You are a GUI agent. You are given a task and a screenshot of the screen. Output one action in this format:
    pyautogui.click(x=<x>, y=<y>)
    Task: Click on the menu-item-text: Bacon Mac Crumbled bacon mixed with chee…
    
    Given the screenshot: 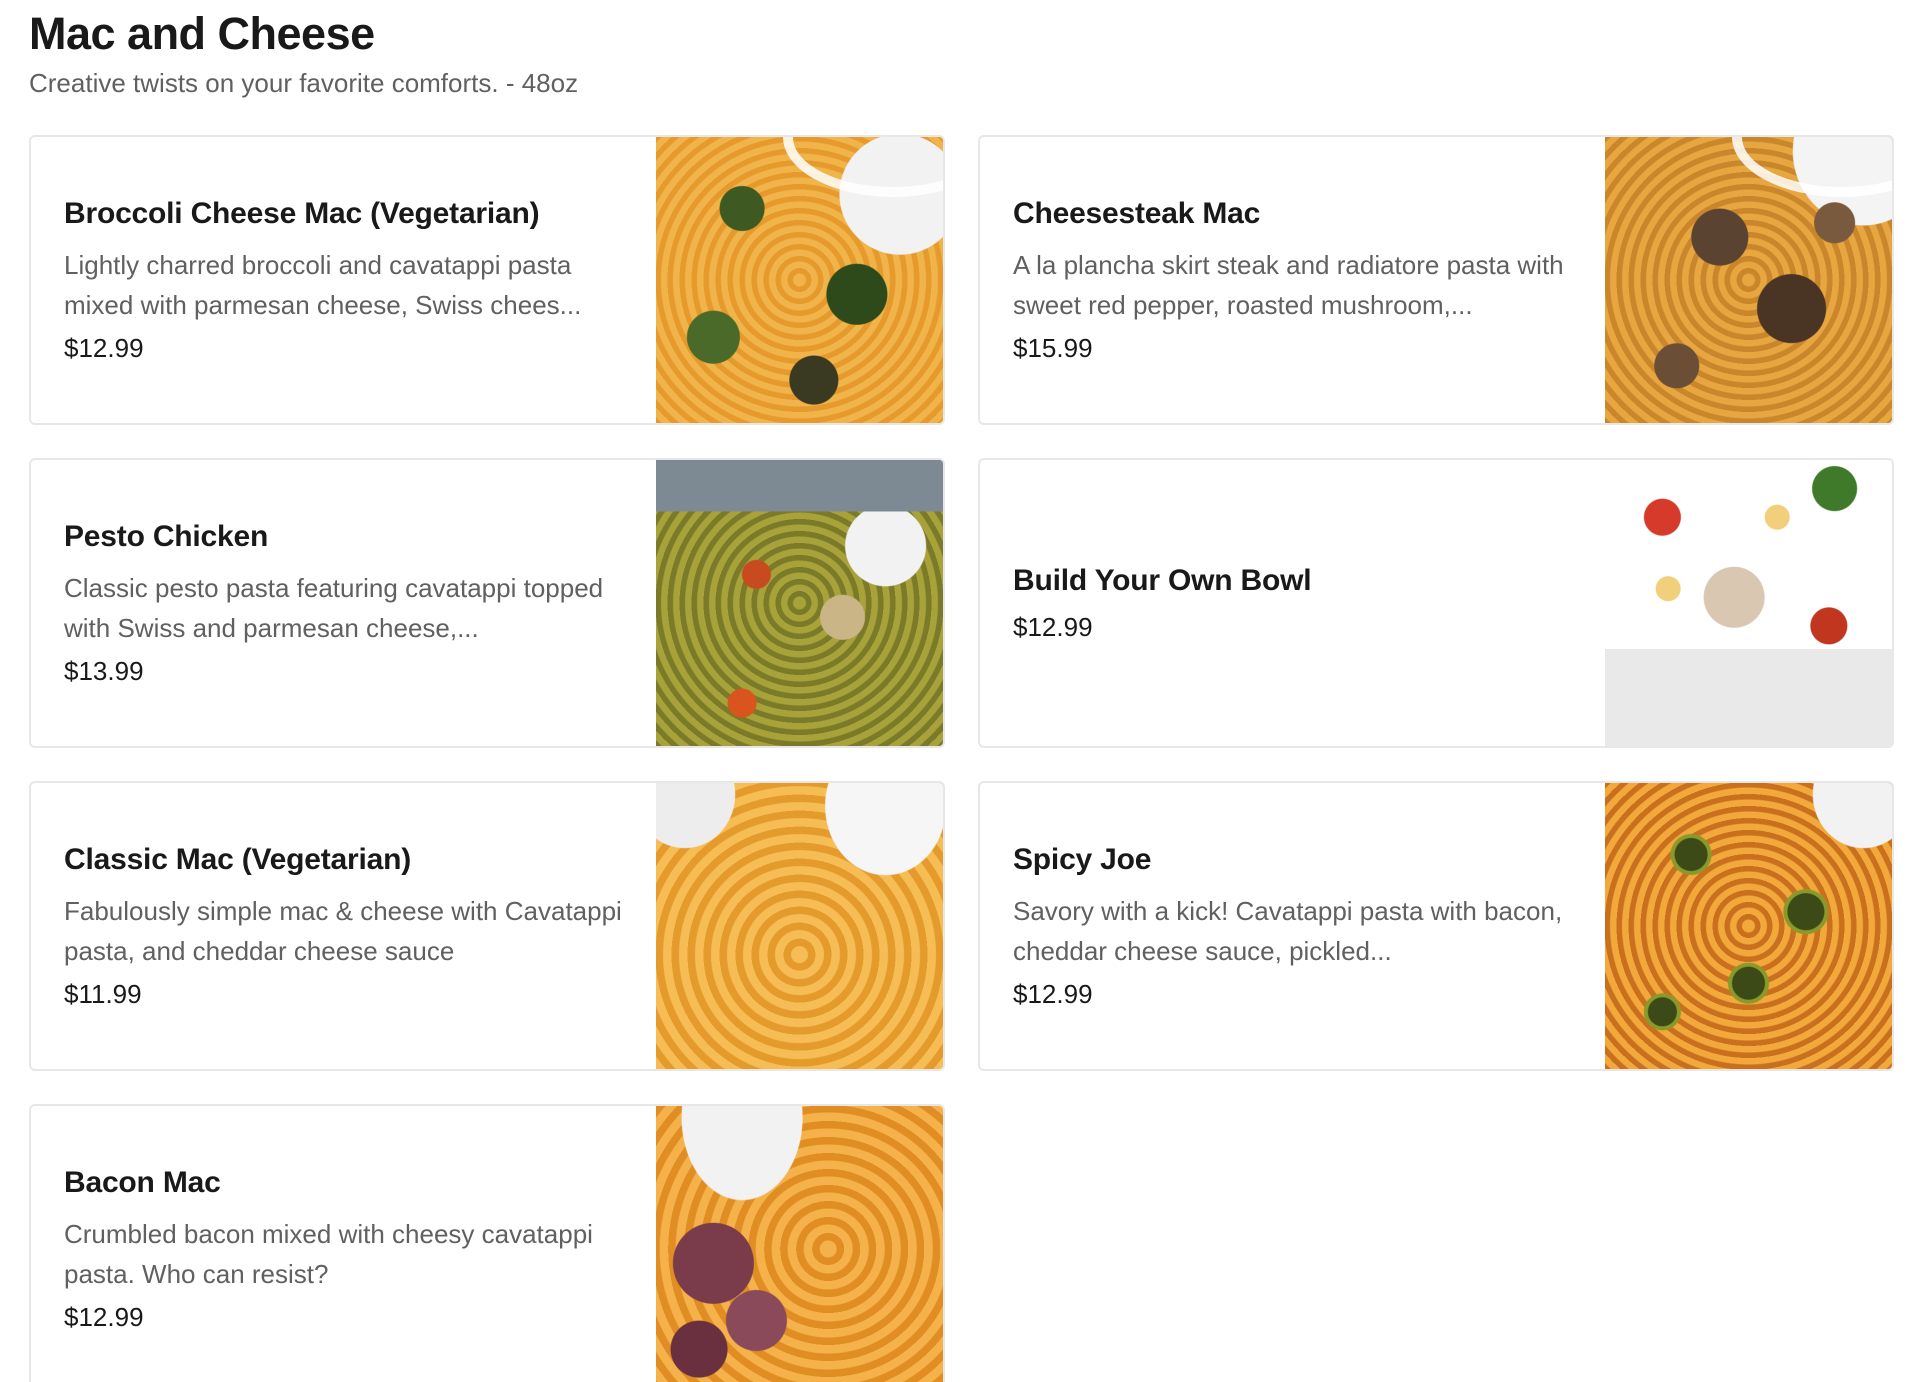 What is the action you would take?
    pyautogui.click(x=343, y=1244)
    